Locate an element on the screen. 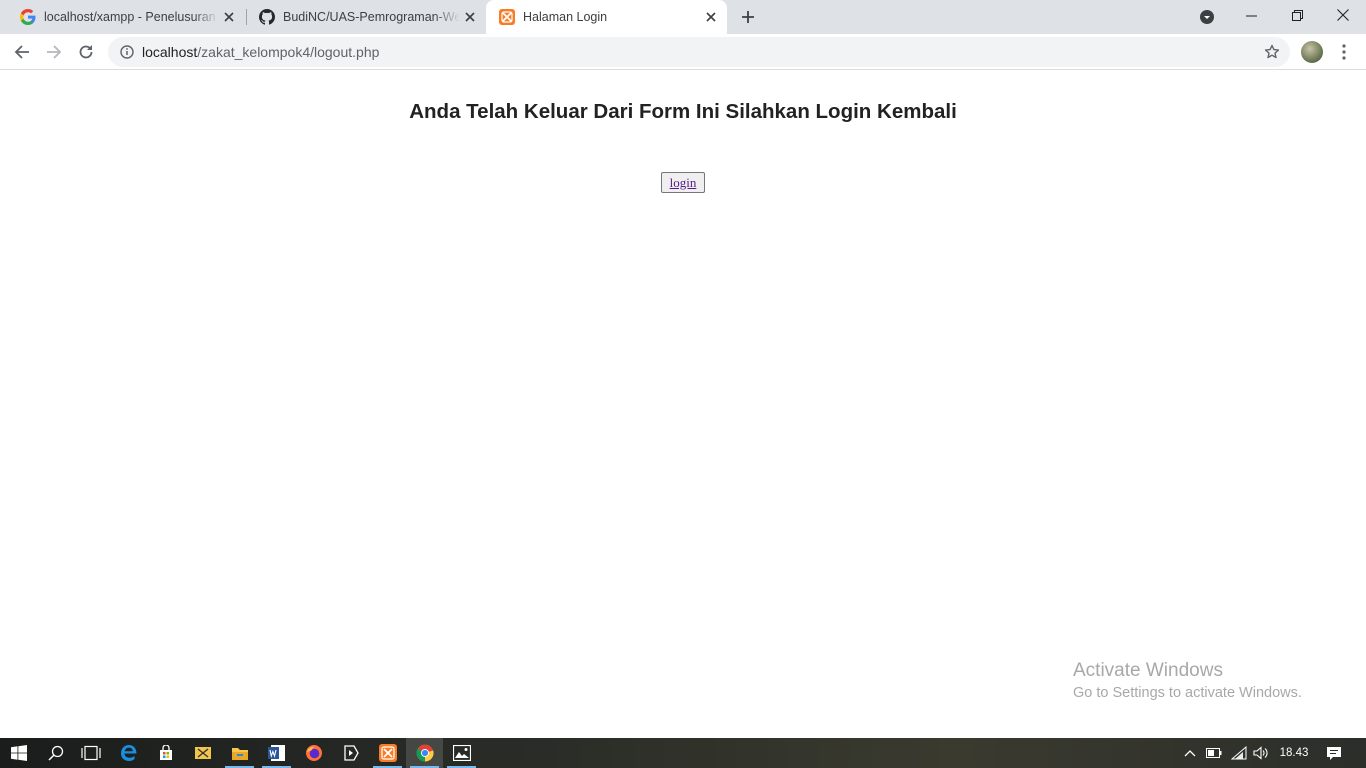  action-center-button is located at coordinates (1334, 753).